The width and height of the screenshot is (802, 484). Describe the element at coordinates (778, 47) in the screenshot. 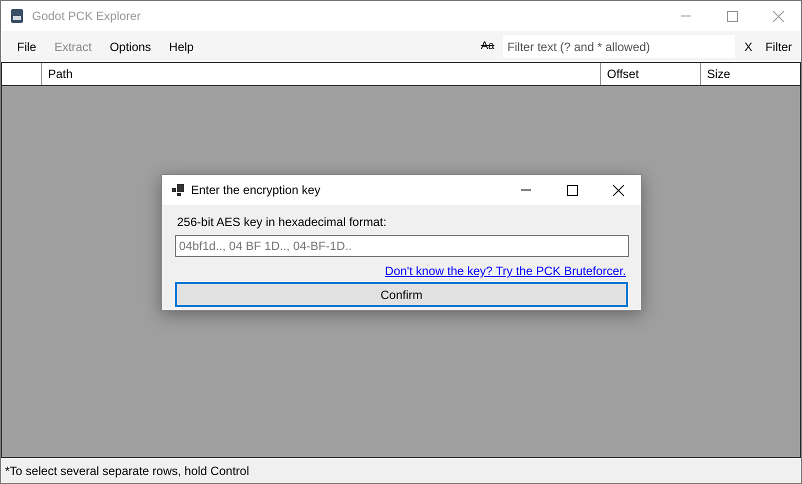

I see `filter-button: Filter` at that location.